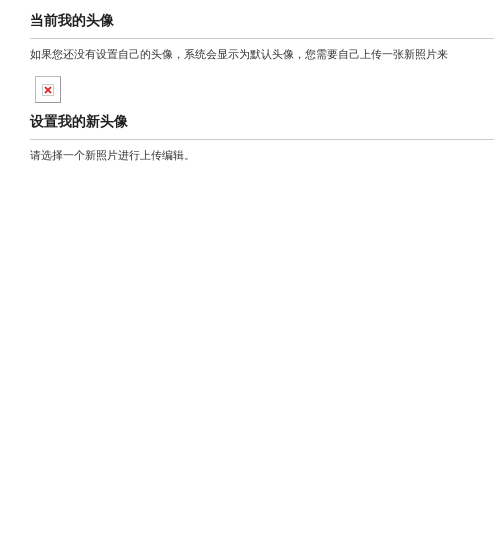 The image size is (494, 543). What do you see at coordinates (48, 89) in the screenshot?
I see `broken-image-icon` at bounding box center [48, 89].